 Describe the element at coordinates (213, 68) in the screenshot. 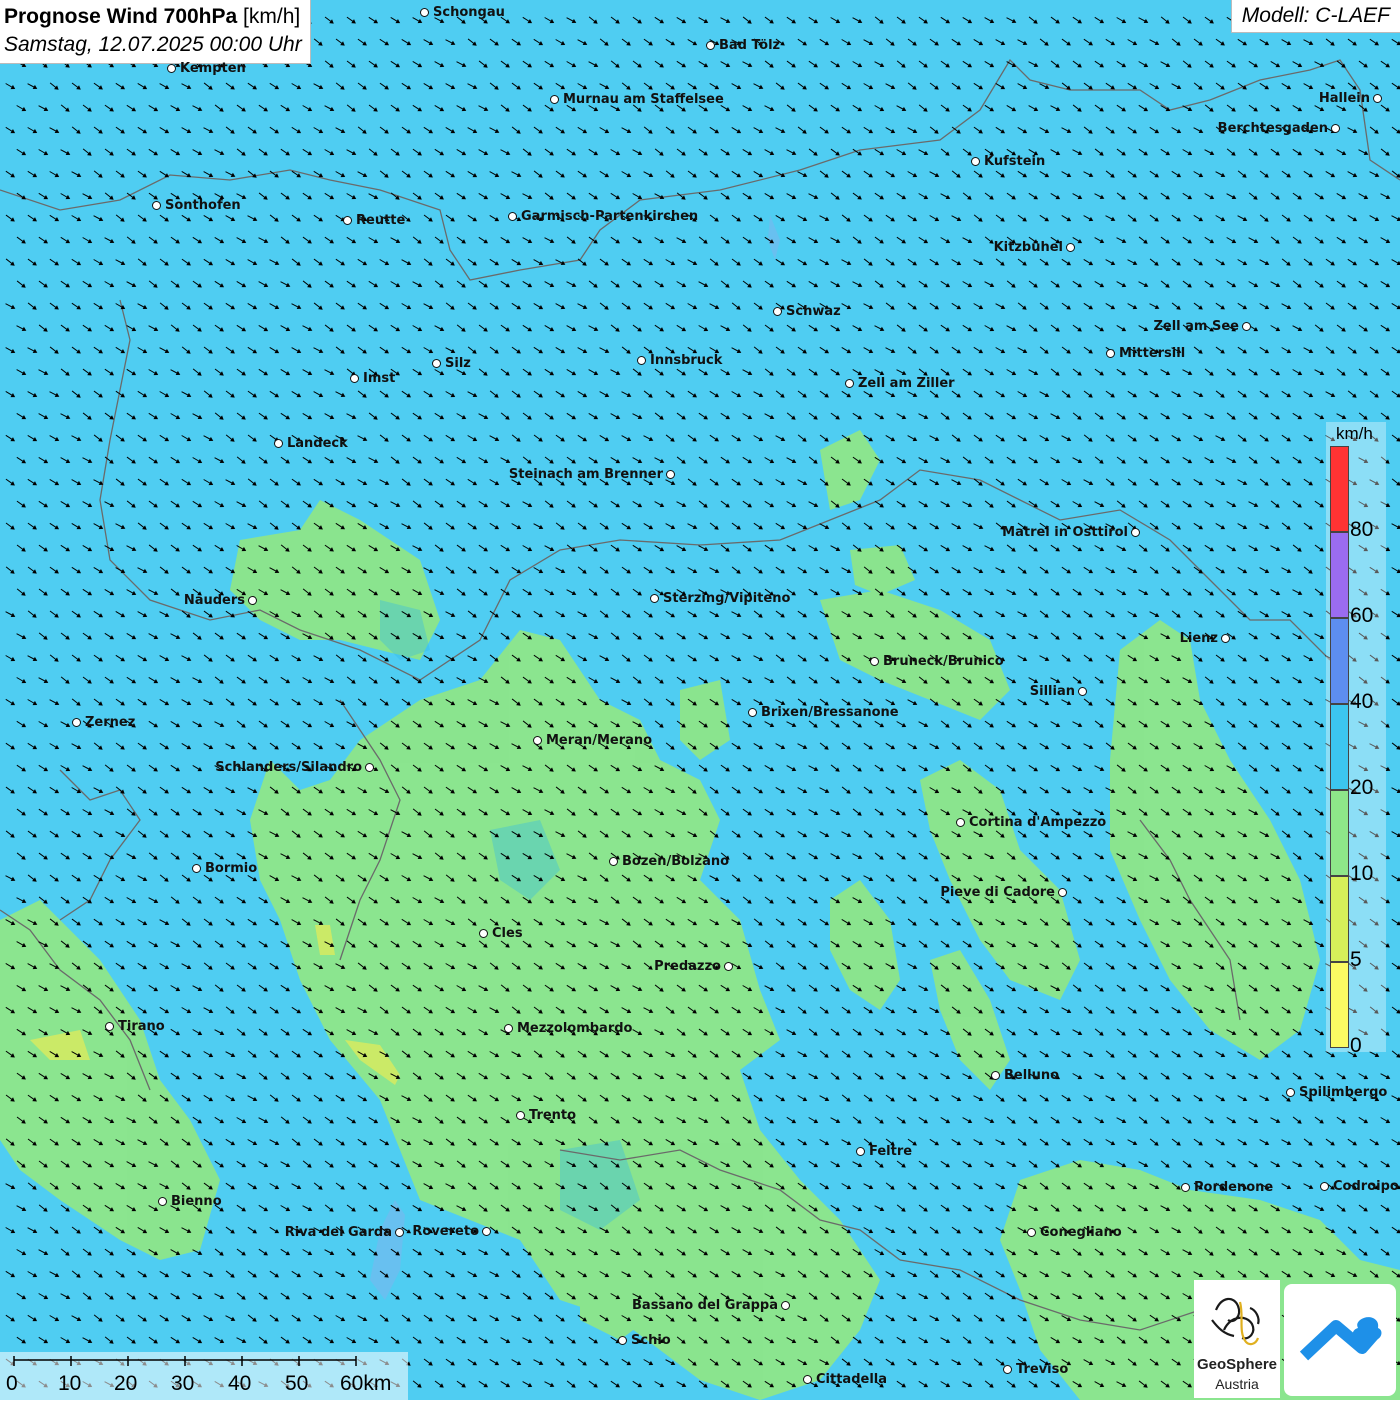

I see `city-label: Kempten` at that location.